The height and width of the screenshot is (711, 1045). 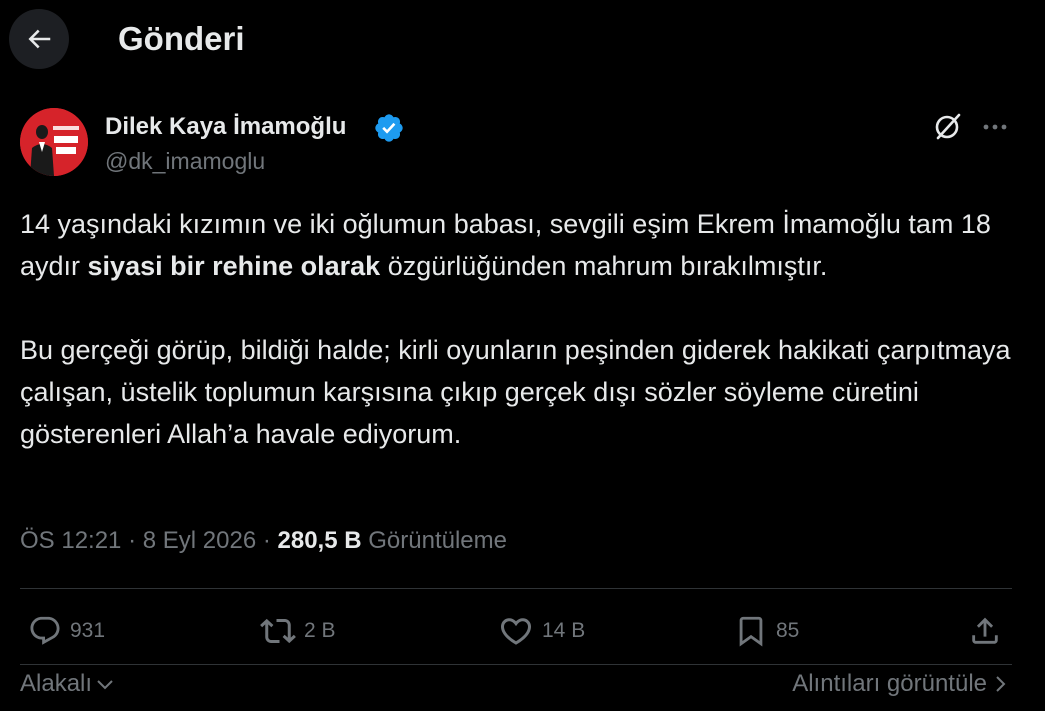 What do you see at coordinates (185, 161) in the screenshot?
I see `author-handle: @dk_imamoglu` at bounding box center [185, 161].